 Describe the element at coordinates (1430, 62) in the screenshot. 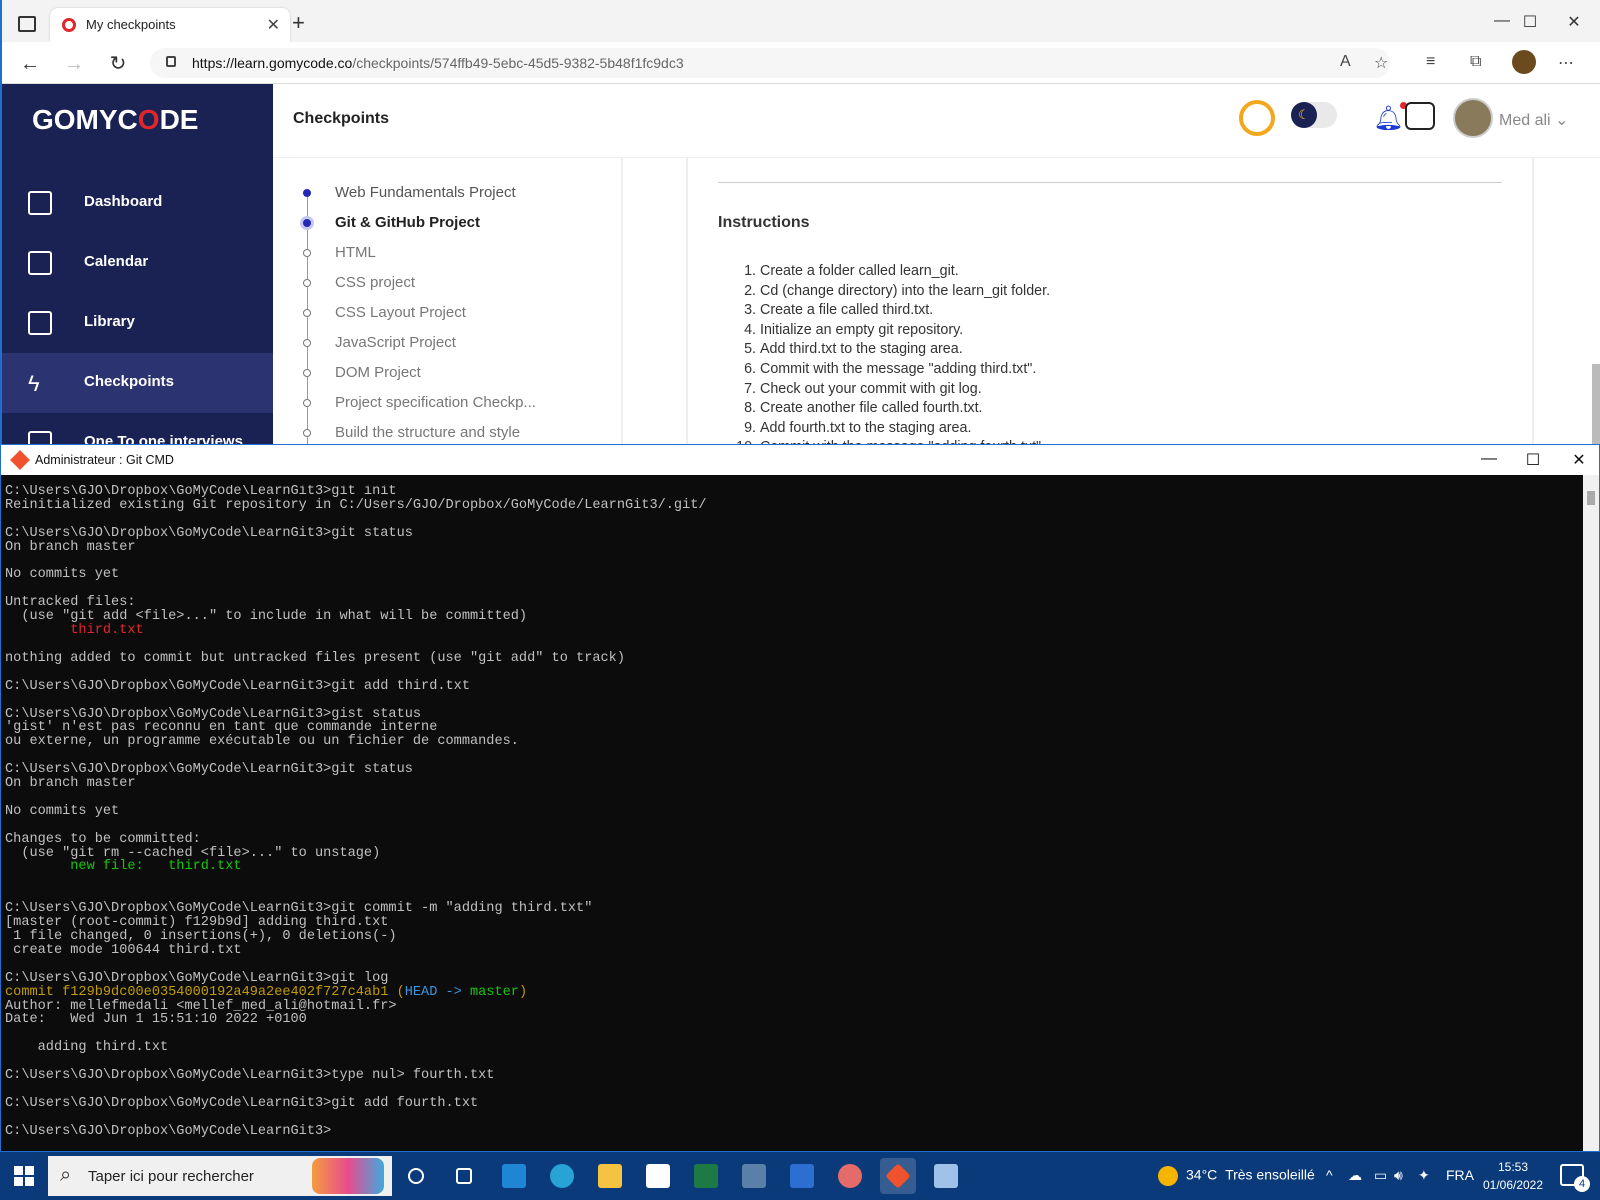

I see `favorites-icon: ≡` at that location.